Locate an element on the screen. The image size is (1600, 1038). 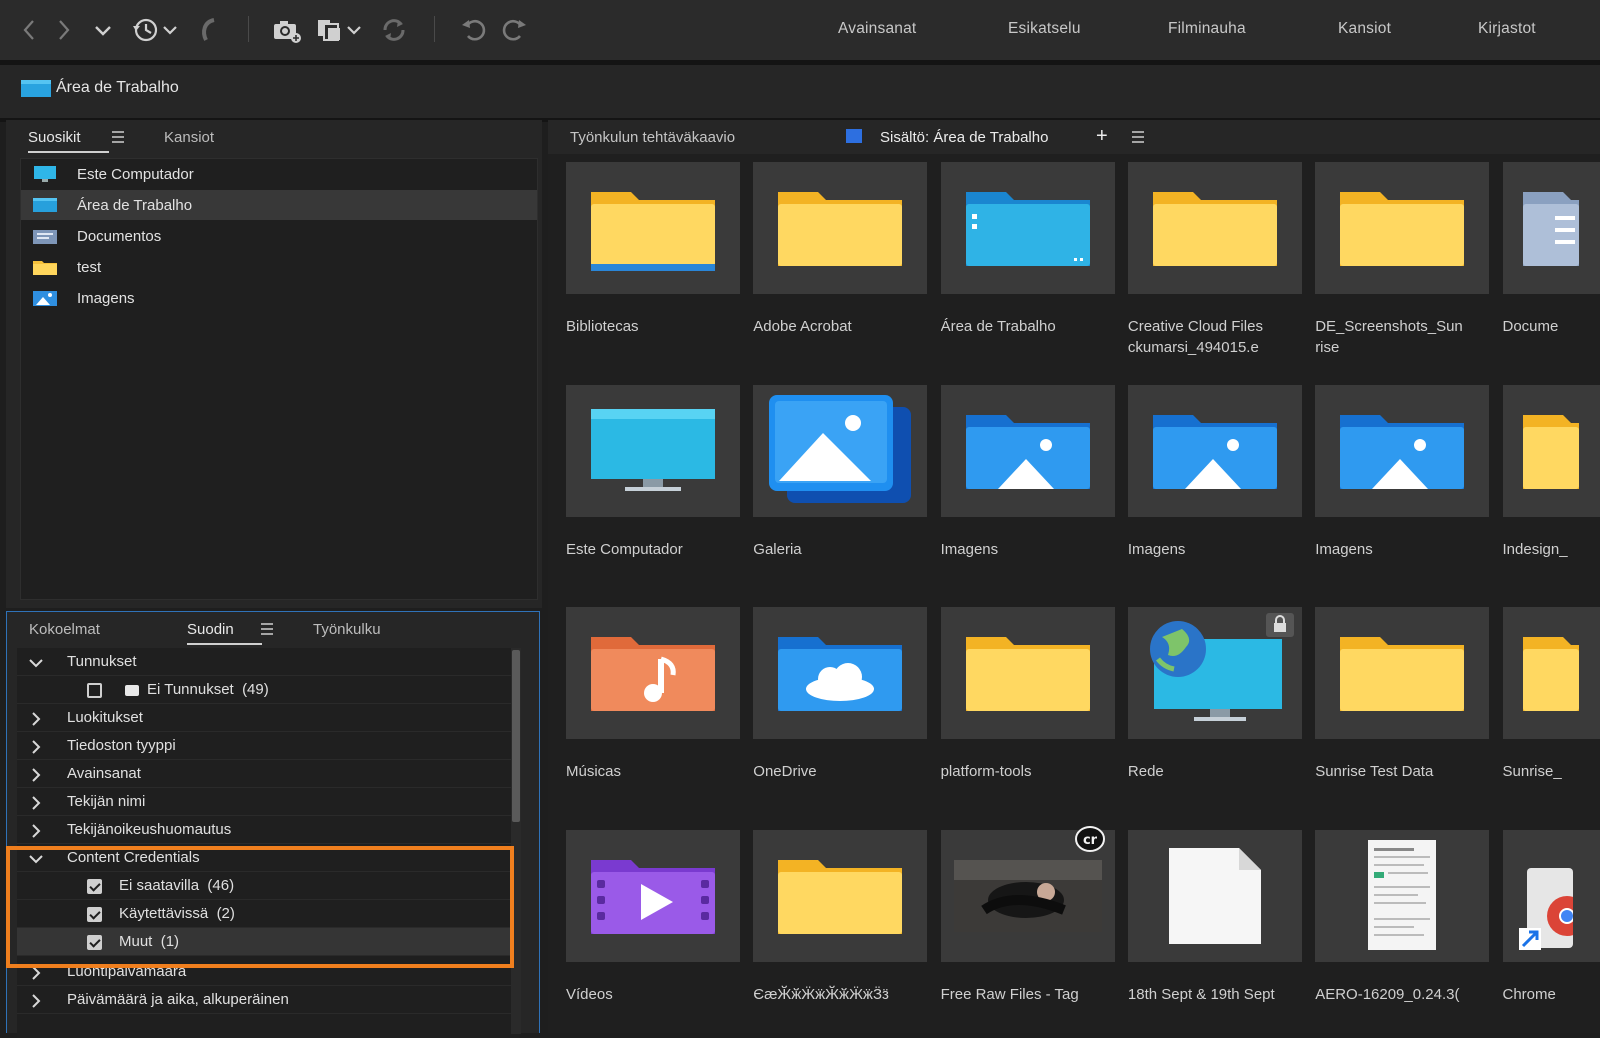
thumbnail-item: Músicas is located at coordinates (656, 712).